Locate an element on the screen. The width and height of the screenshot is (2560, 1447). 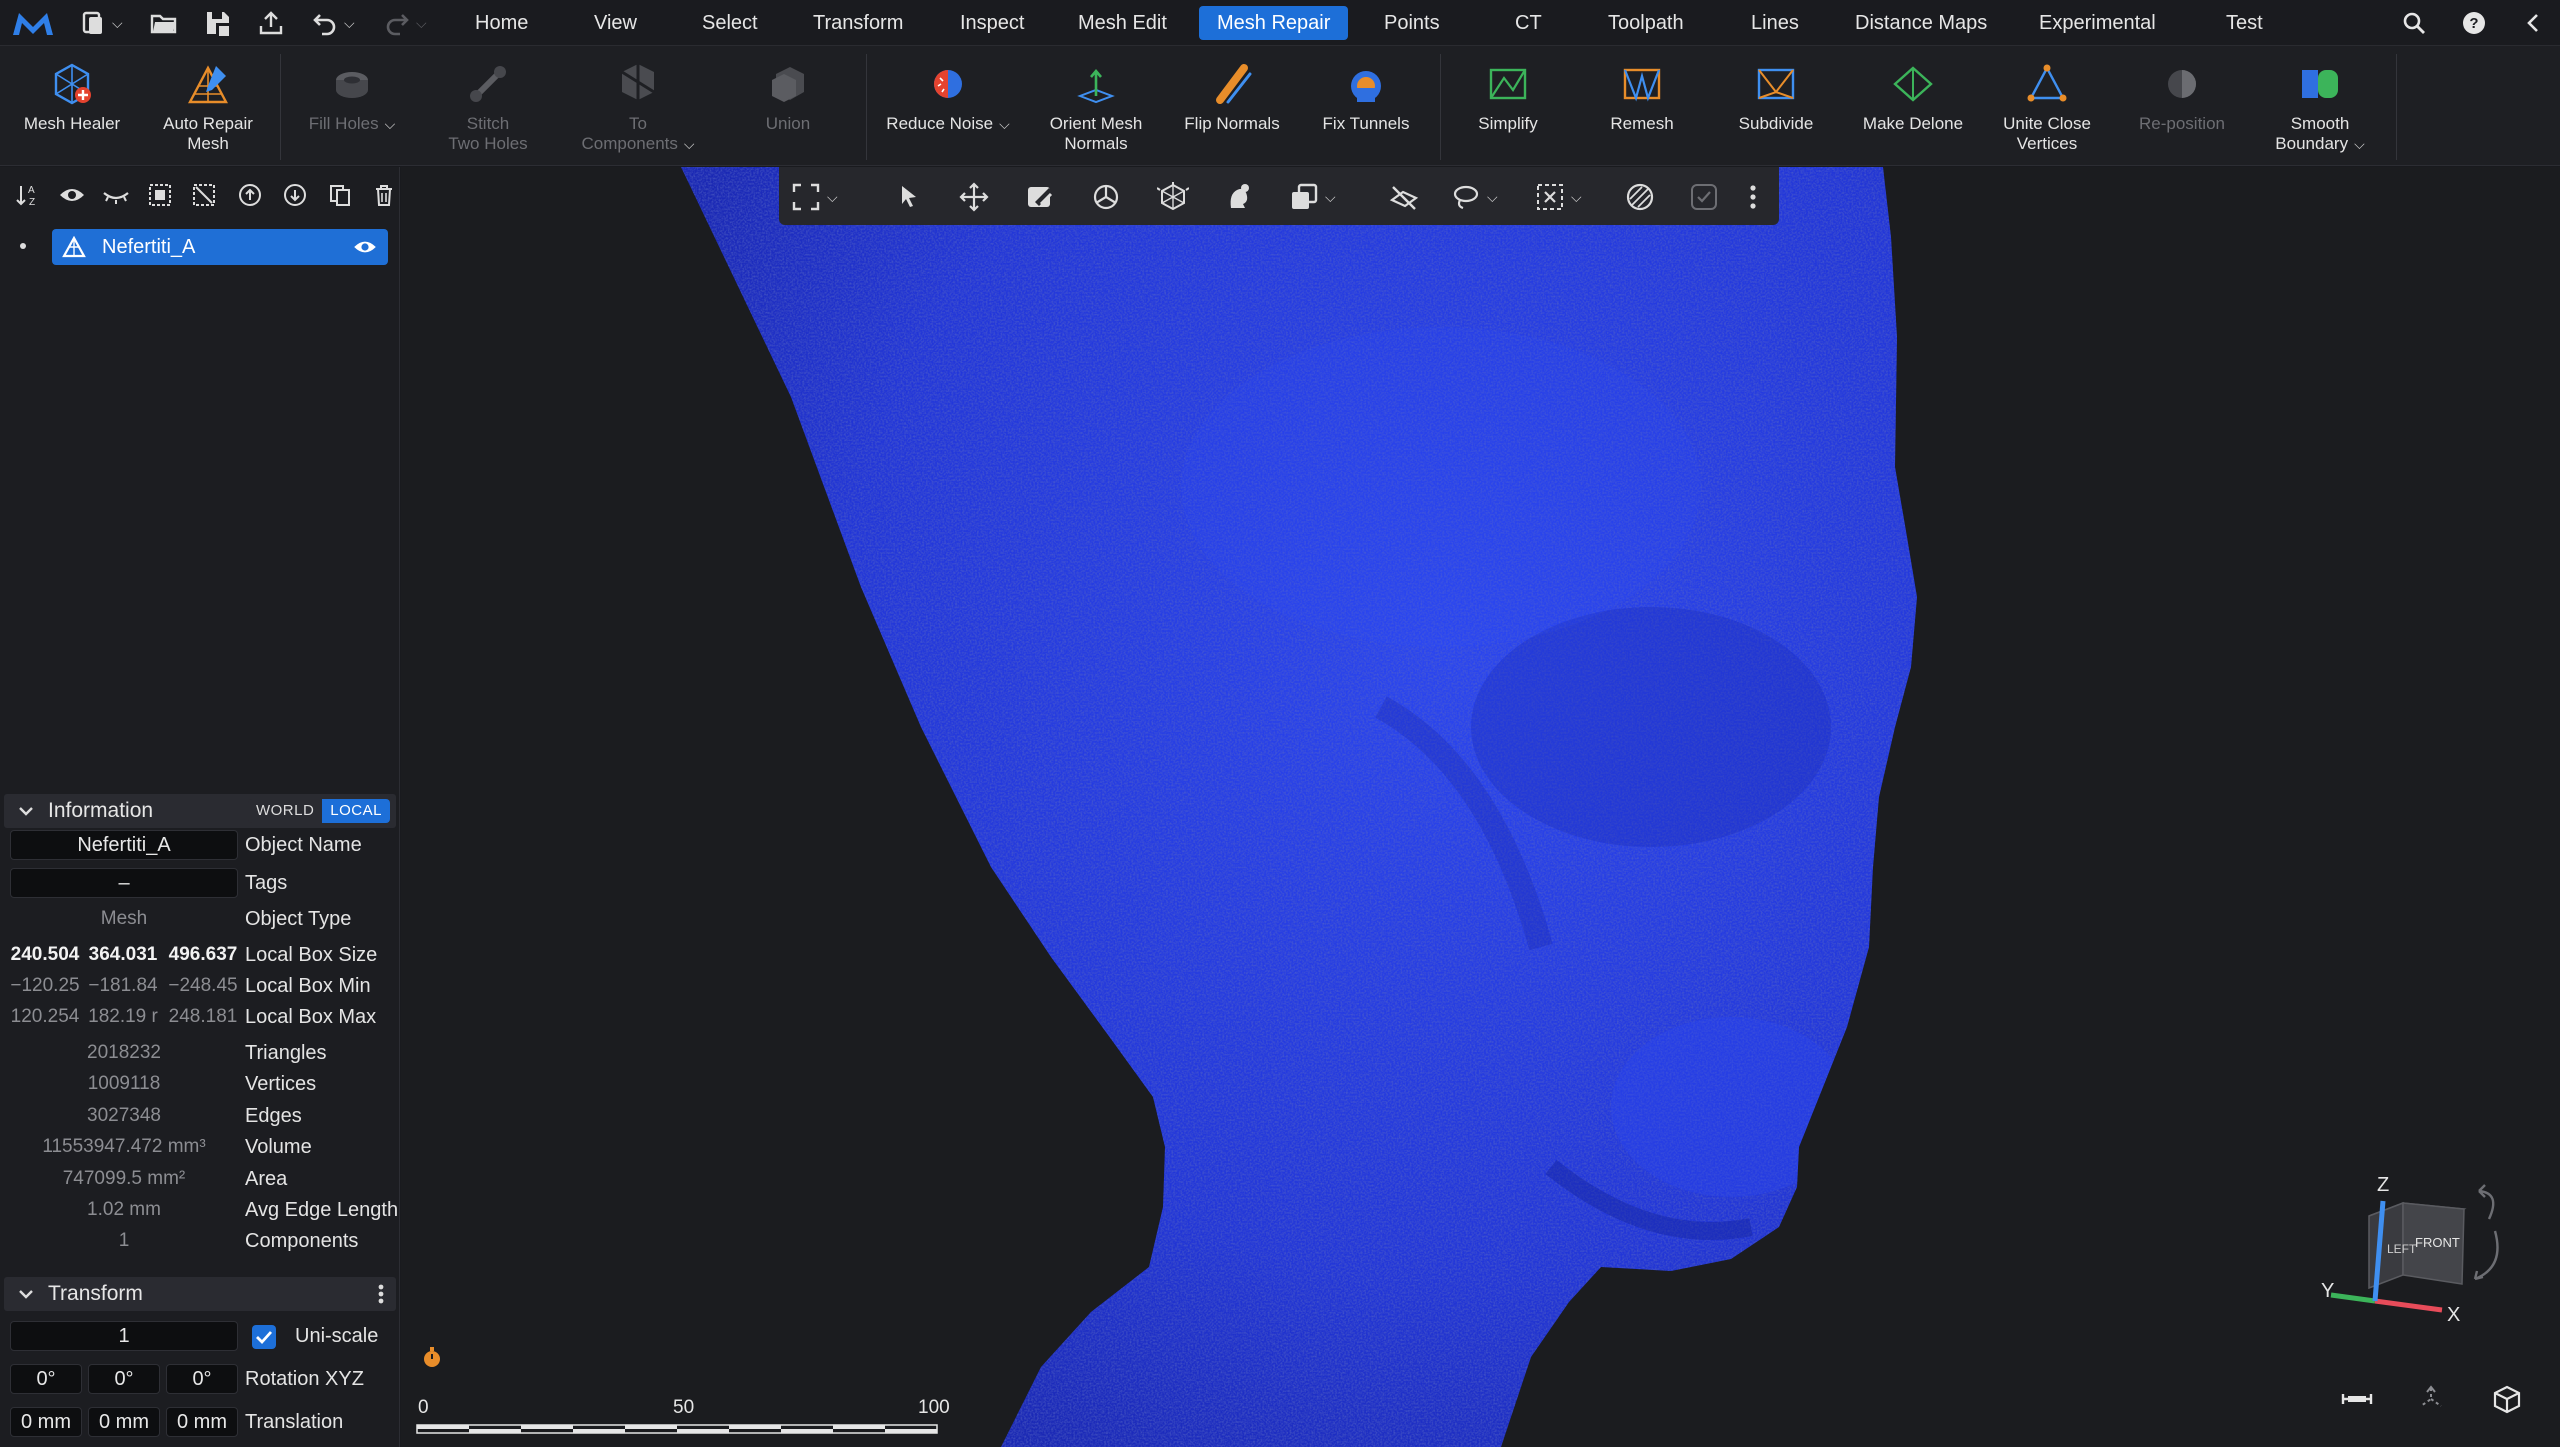
translation-z-input: 0 mm is located at coordinates (202, 1422).